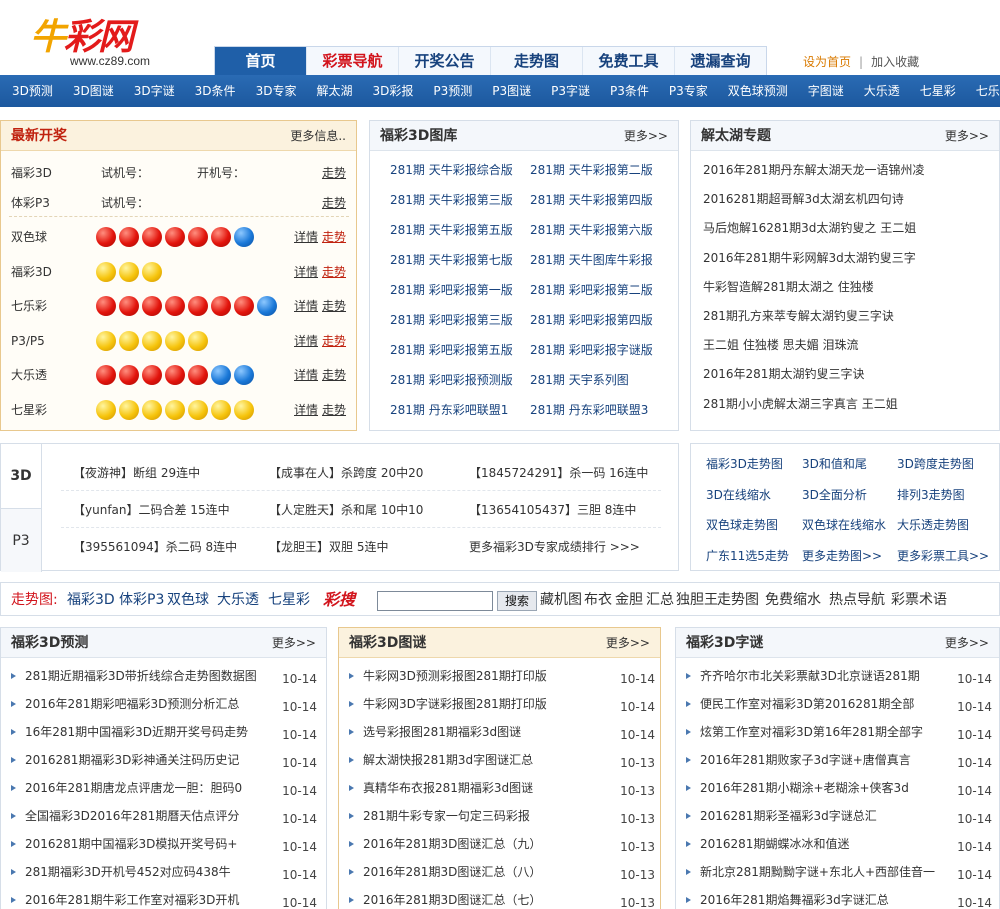 The width and height of the screenshot is (1000, 909). Describe the element at coordinates (800, 403) in the screenshot. I see `taihu-link: 281期小小虎解太湖三字真言 王二姐` at that location.